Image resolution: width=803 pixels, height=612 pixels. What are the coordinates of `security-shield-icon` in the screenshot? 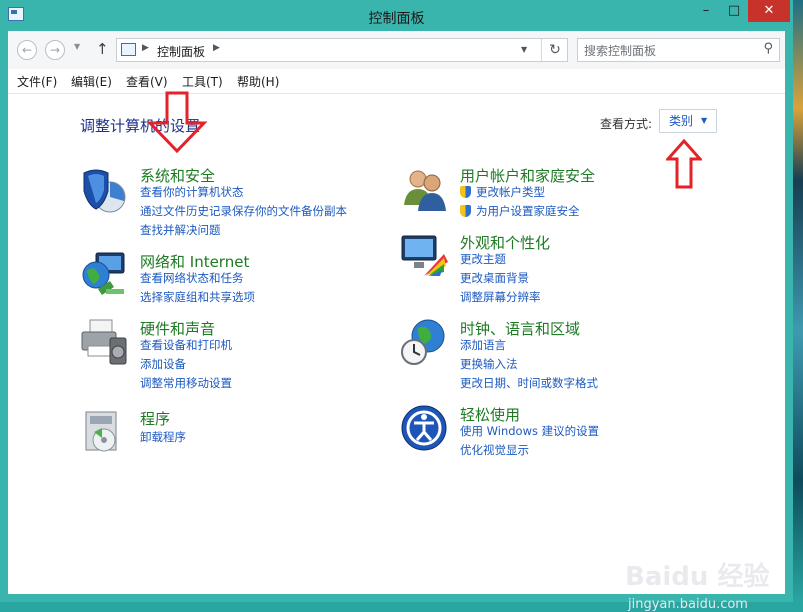 It's located at (104, 191).